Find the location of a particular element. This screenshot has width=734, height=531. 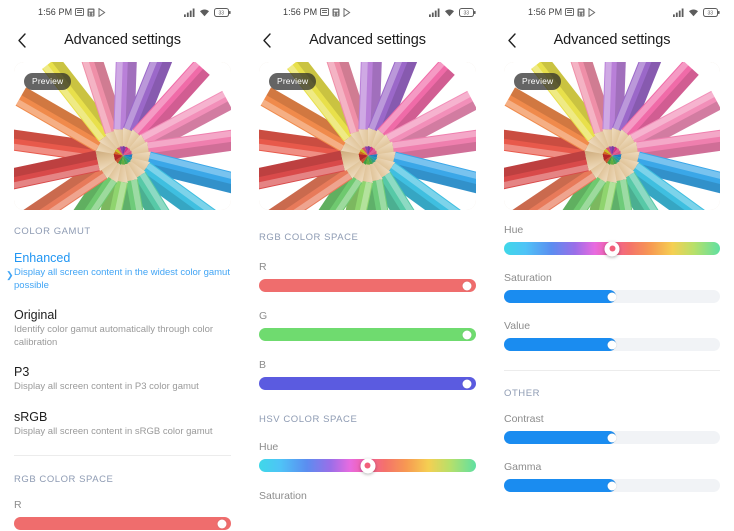

slider-row-gamma-3: Gamma is located at coordinates (612, 476).